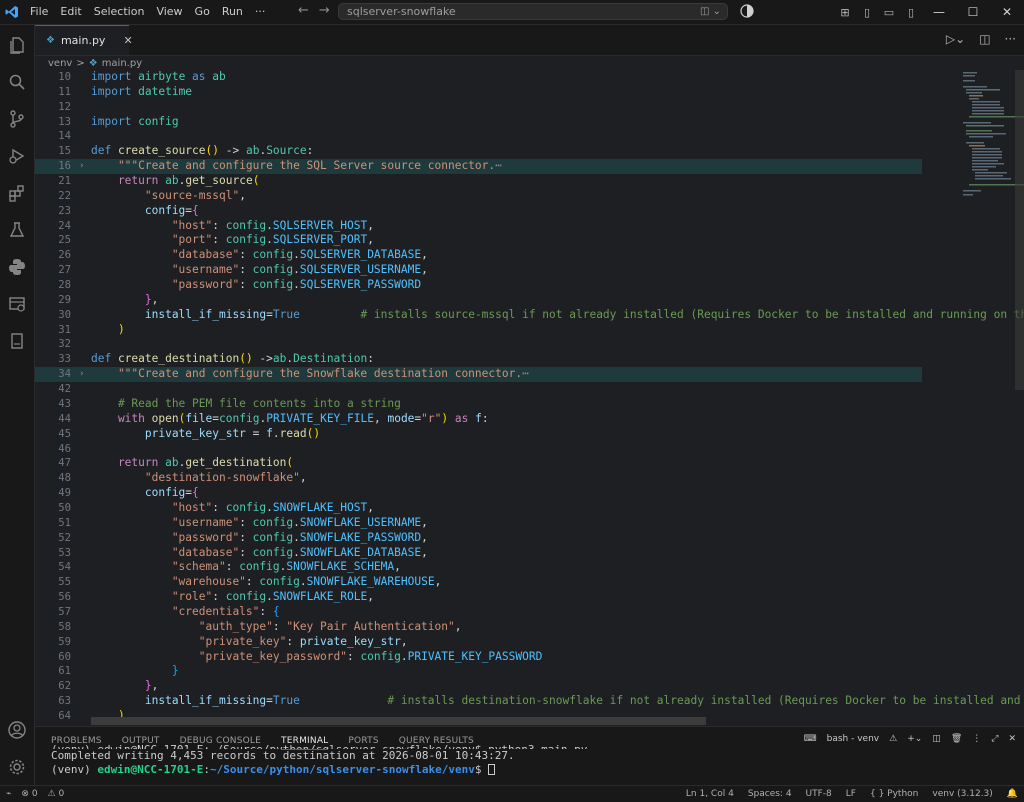 The height and width of the screenshot is (802, 1024). I want to click on code-line: 42, so click(478, 389).